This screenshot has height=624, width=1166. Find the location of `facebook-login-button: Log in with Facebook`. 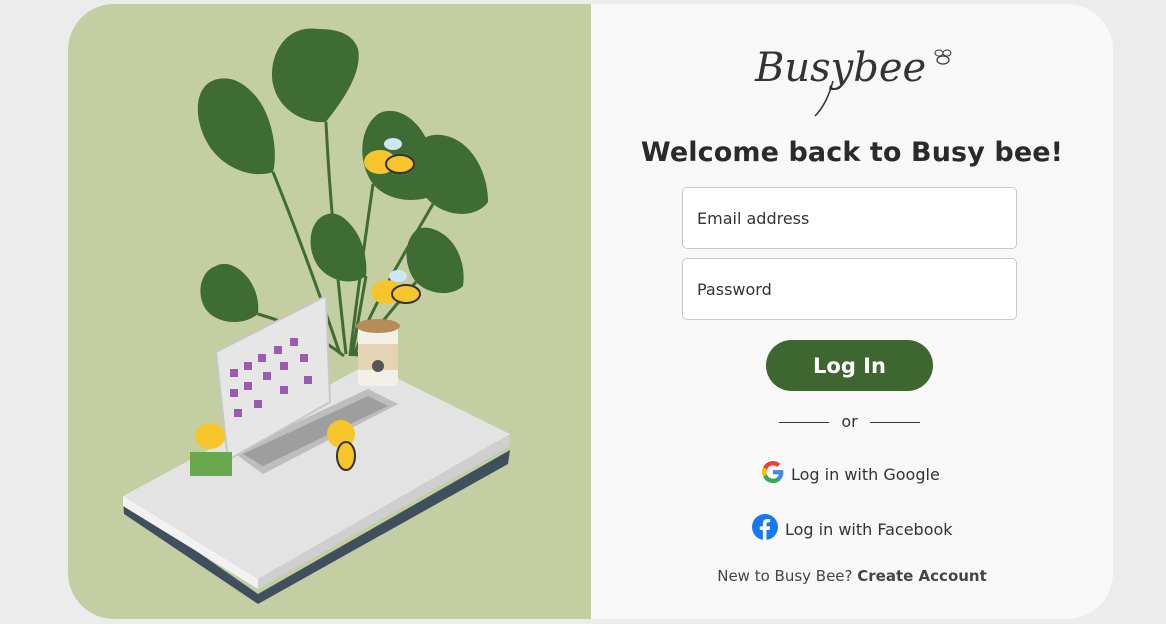

facebook-login-button: Log in with Facebook is located at coordinates (852, 529).